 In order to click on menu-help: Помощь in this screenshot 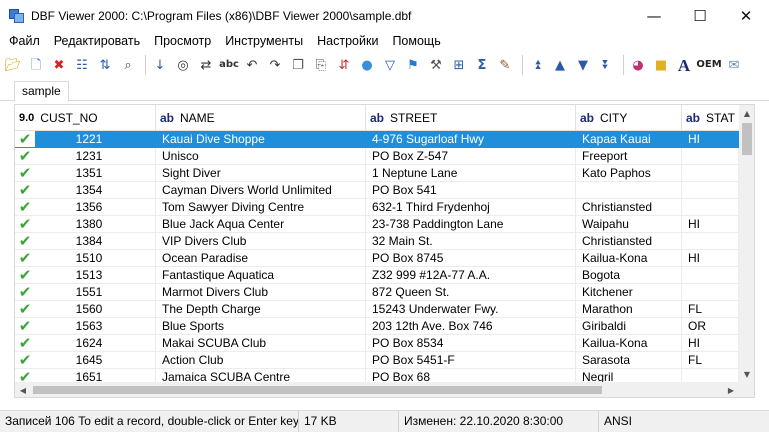, I will do `click(416, 41)`.